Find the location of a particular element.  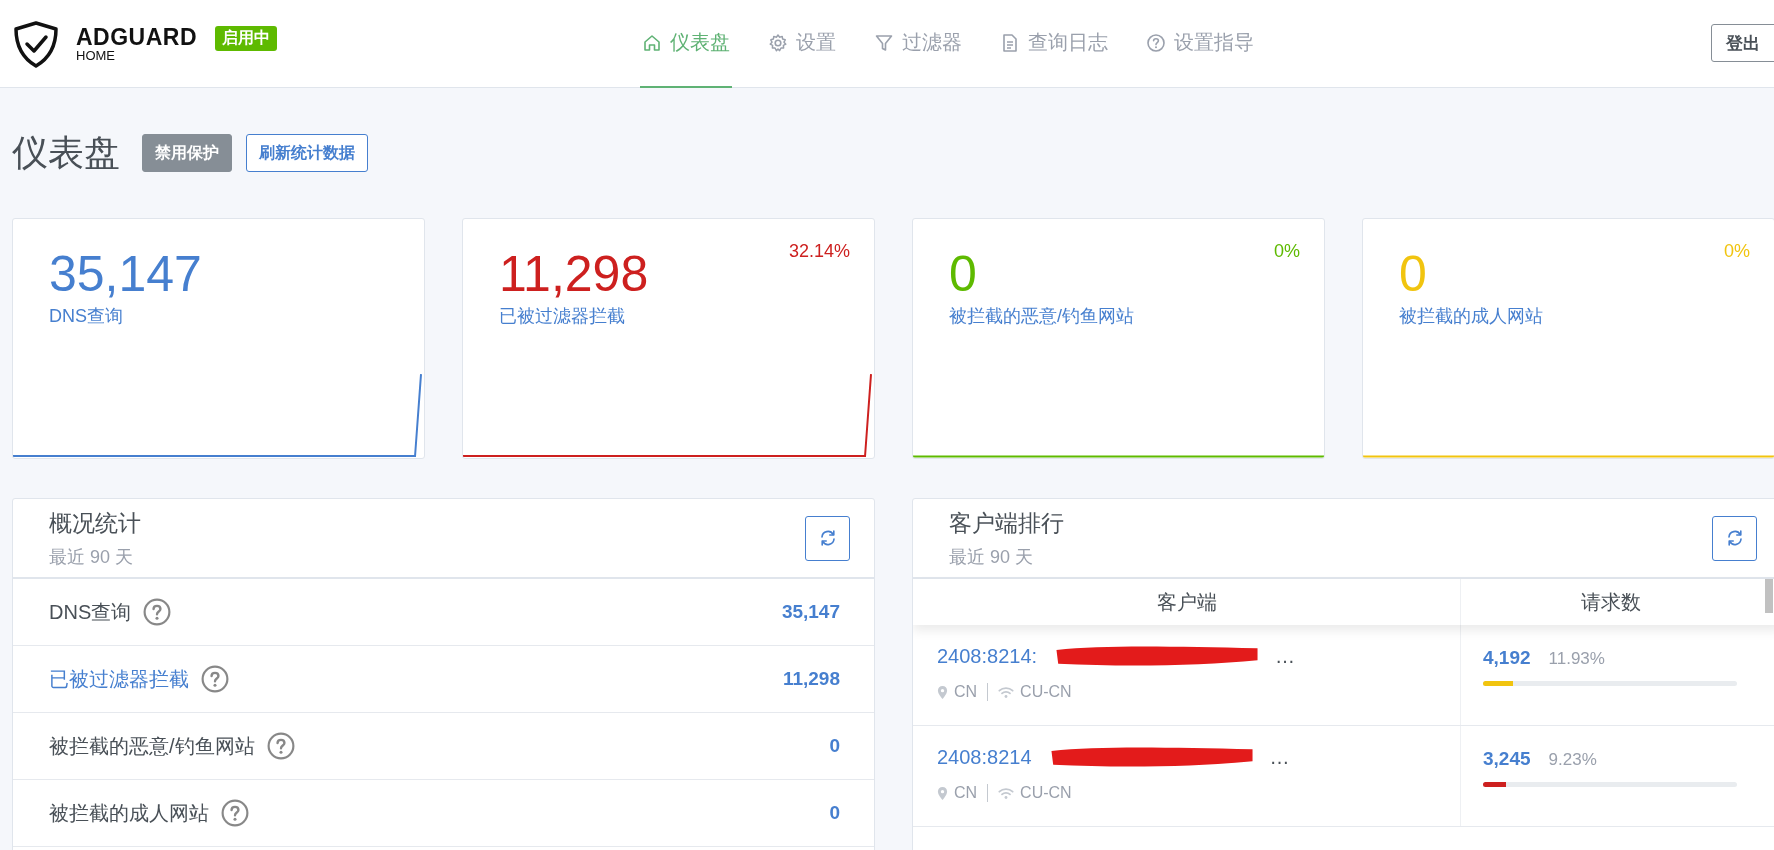

stat-label: DNS查询 is located at coordinates (86, 316).